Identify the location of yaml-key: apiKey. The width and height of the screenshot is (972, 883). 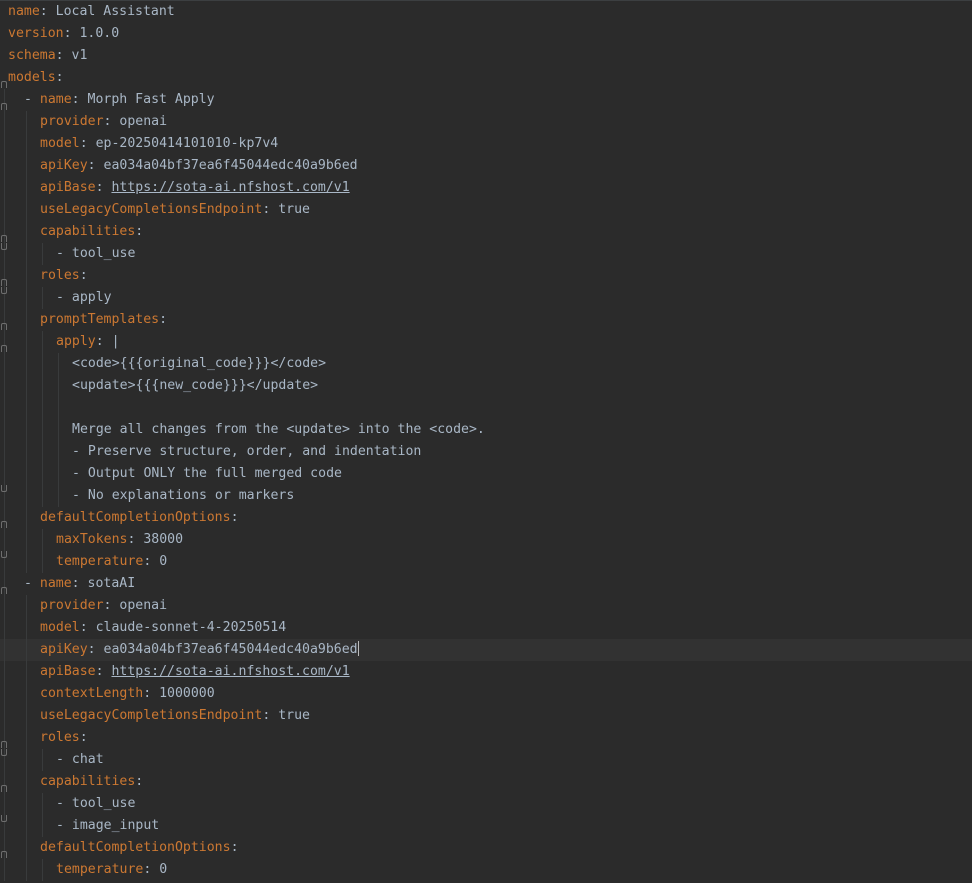
(64, 165).